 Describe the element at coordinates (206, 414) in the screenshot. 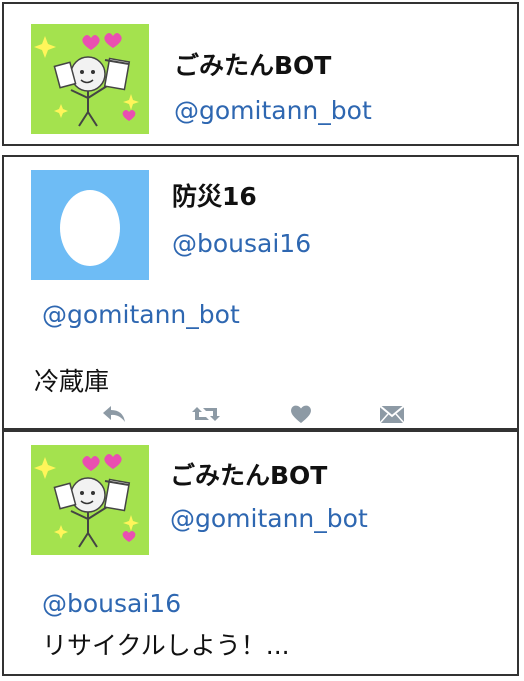

I see `retweet-icon` at that location.